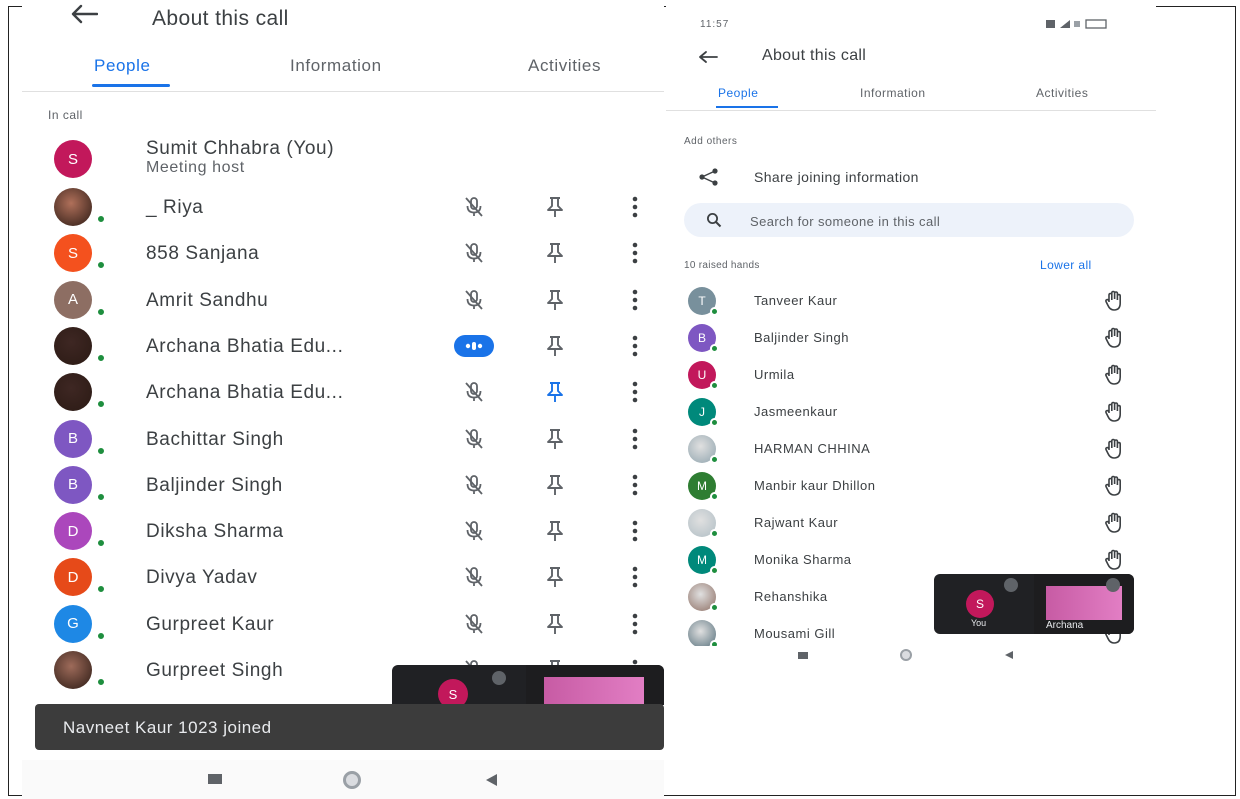 The width and height of the screenshot is (1240, 799). I want to click on raised-hand-row: HARMAN CHHINA, so click(911, 449).